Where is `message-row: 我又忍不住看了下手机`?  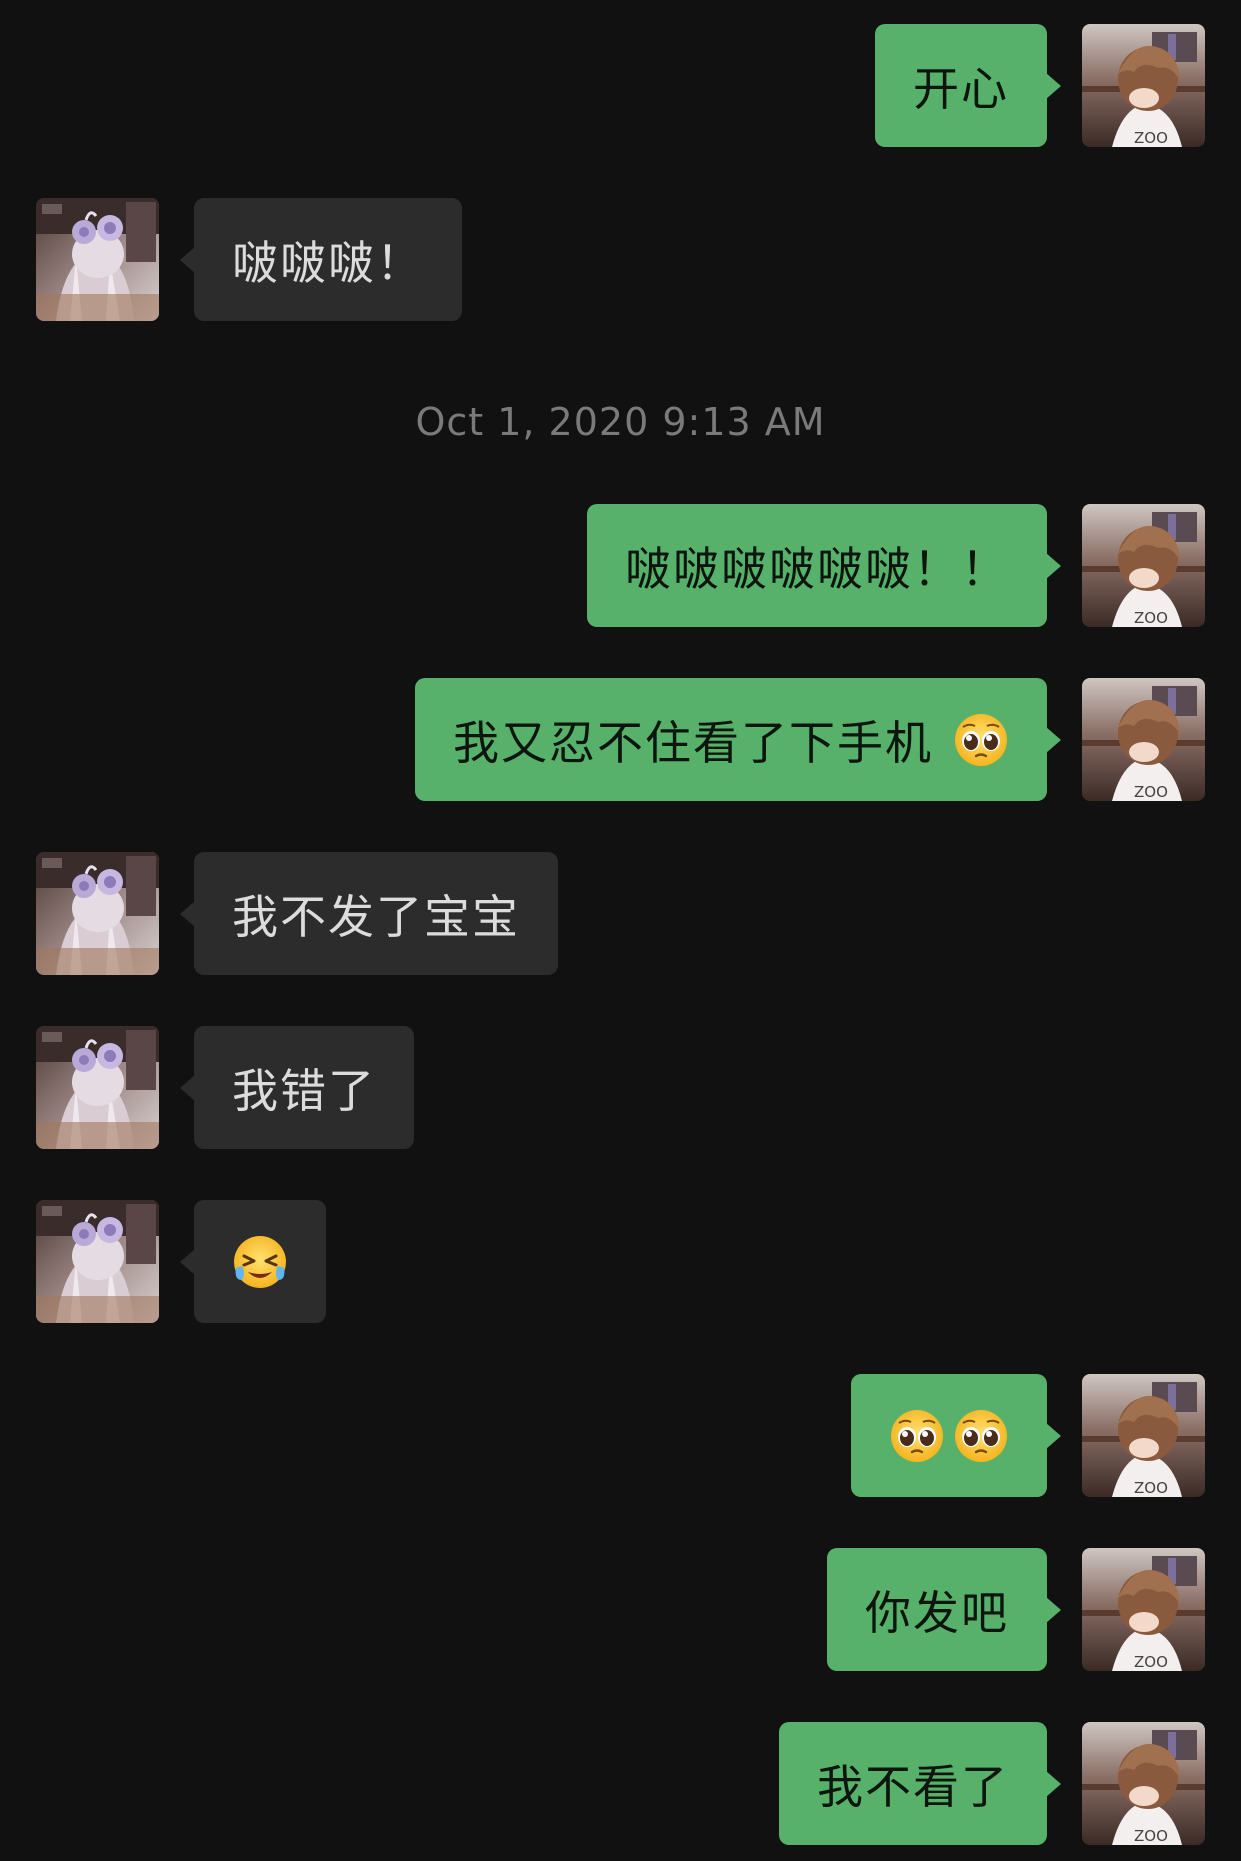
message-row: 我又忍不住看了下手机 is located at coordinates (620, 739).